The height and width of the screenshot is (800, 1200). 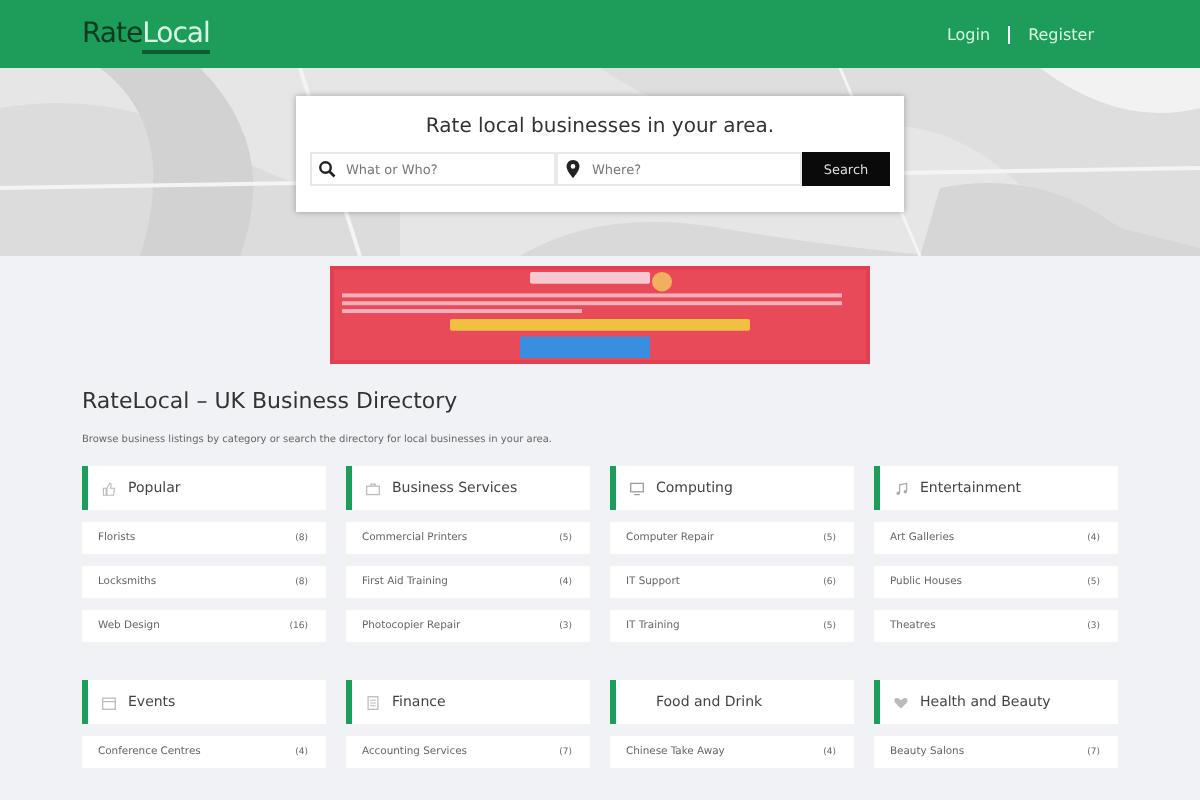 What do you see at coordinates (901, 702) in the screenshot?
I see `heart-icon` at bounding box center [901, 702].